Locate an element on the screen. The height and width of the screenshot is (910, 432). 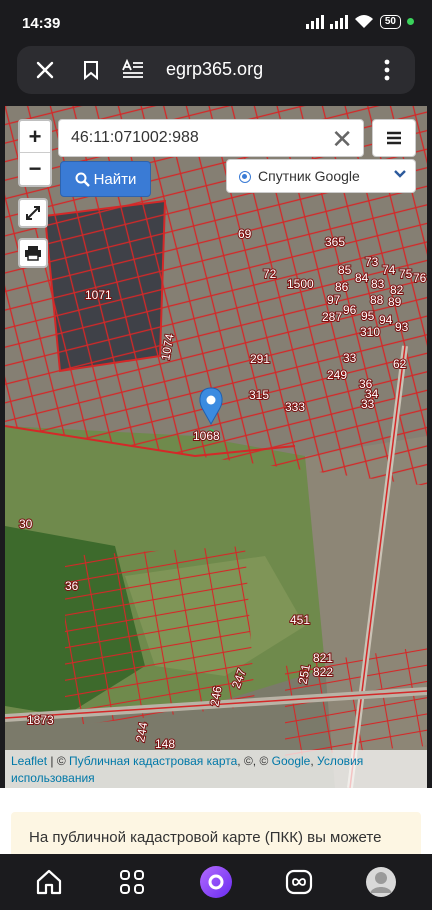
svg-text: 83 is located at coordinates (378, 284).